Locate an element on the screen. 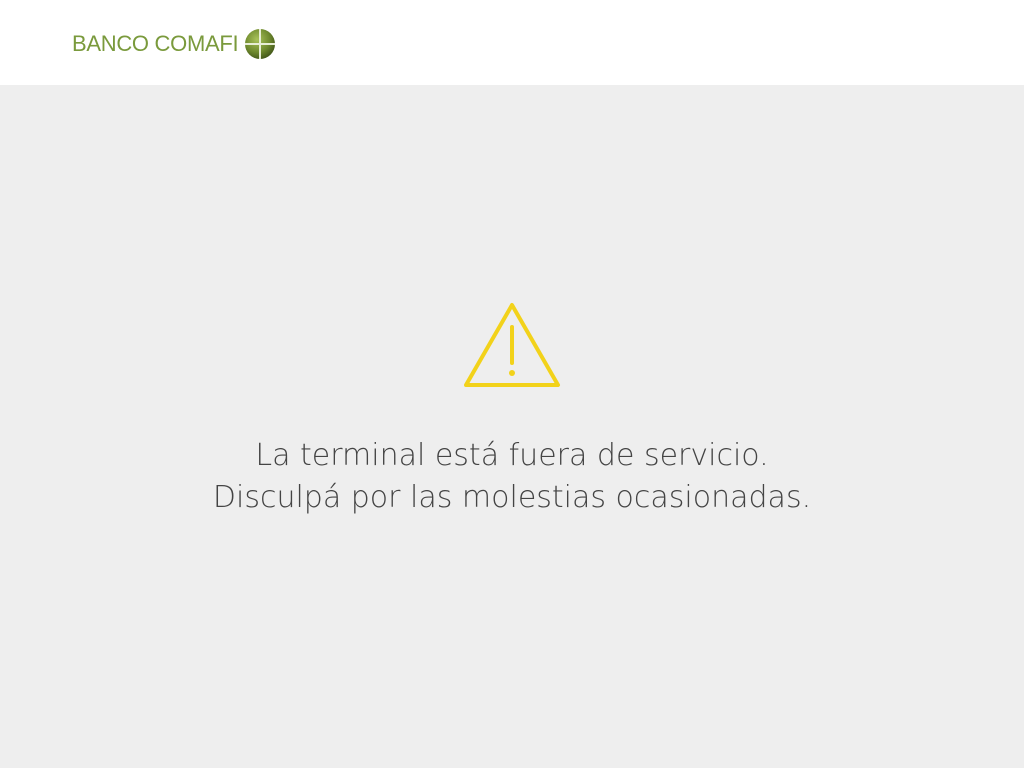  app-header: BANCO COMAFI is located at coordinates (512, 42).